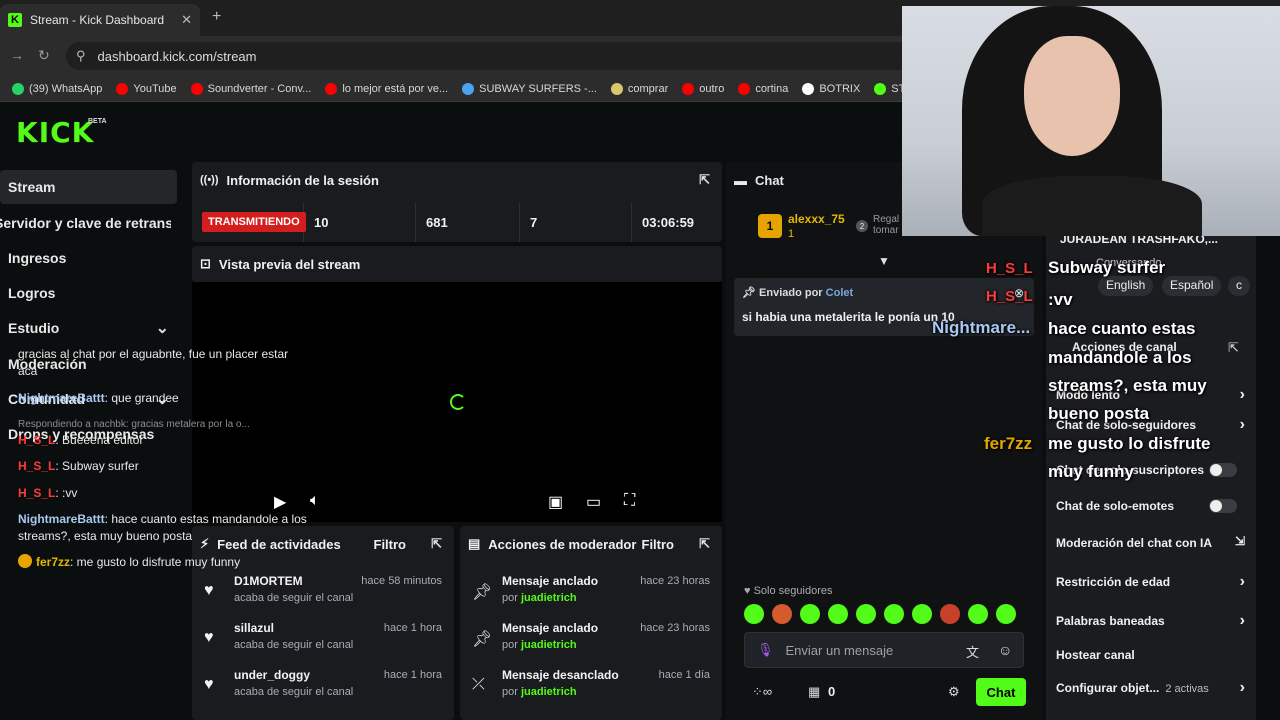 The height and width of the screenshot is (720, 1280). What do you see at coordinates (1113, 582) in the screenshot?
I see `channel-action-label: Restricción de edad` at bounding box center [1113, 582].